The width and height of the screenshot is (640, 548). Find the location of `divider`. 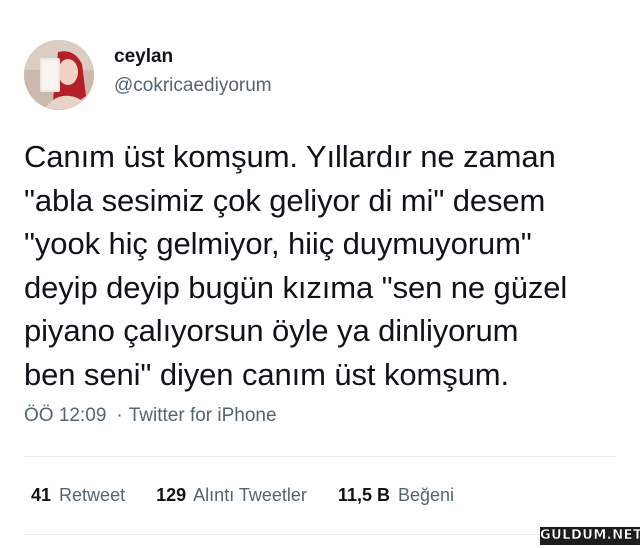

divider is located at coordinates (320, 456).